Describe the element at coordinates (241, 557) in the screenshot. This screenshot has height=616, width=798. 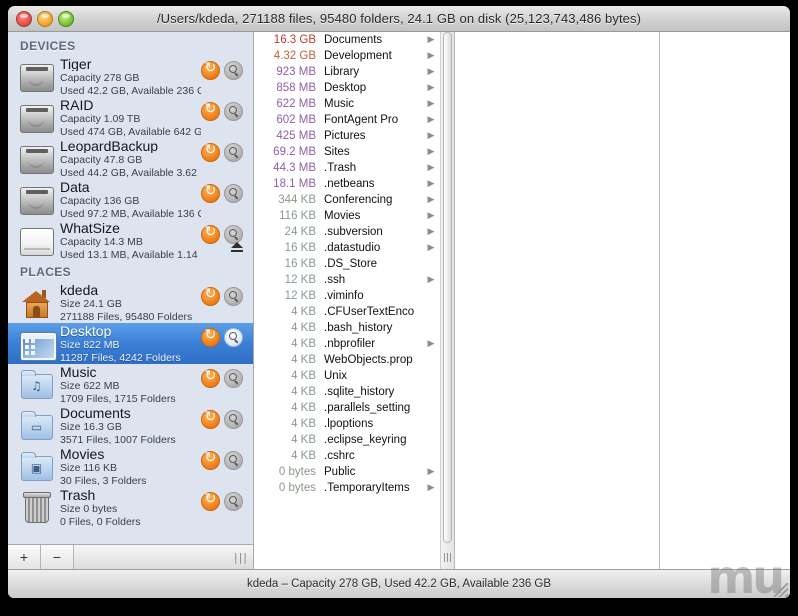
I see `sidebar-resize-grip: |||` at that location.